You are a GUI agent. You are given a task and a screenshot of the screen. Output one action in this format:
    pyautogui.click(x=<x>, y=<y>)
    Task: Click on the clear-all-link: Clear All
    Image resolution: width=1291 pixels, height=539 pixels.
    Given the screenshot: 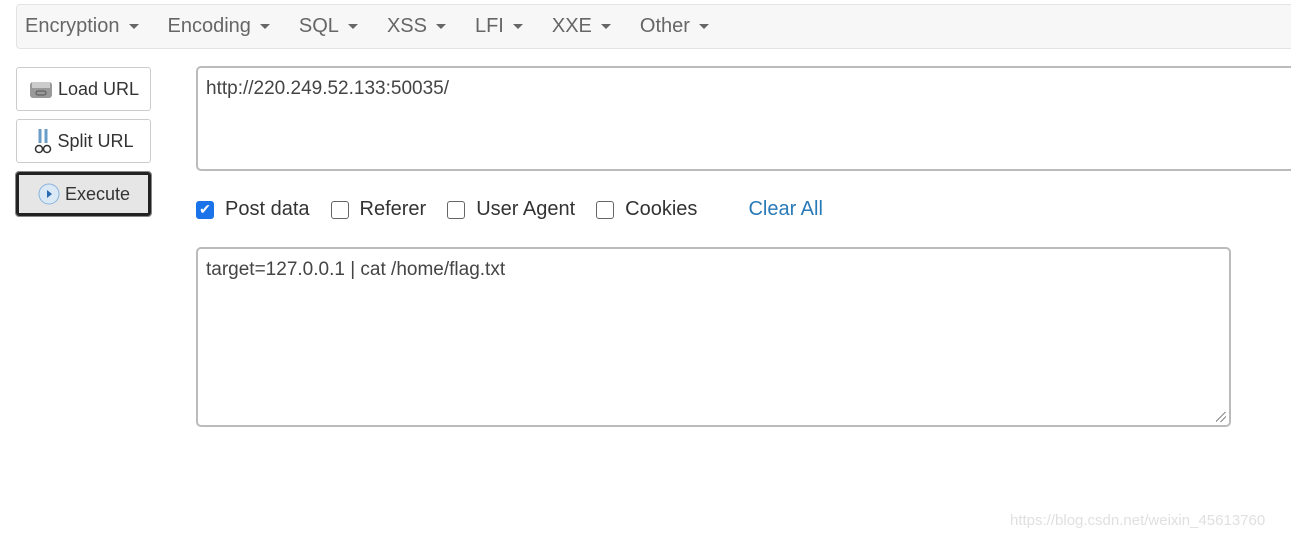 What is the action you would take?
    pyautogui.click(x=785, y=209)
    